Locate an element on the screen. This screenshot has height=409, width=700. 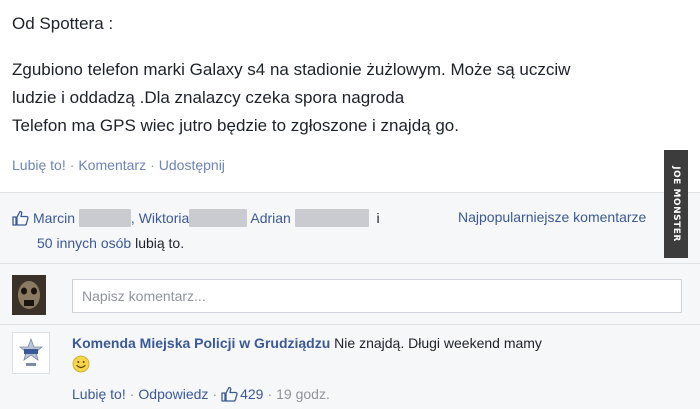
likes-summary: Marcin , Wiktoria Adrian i is located at coordinates (196, 219).